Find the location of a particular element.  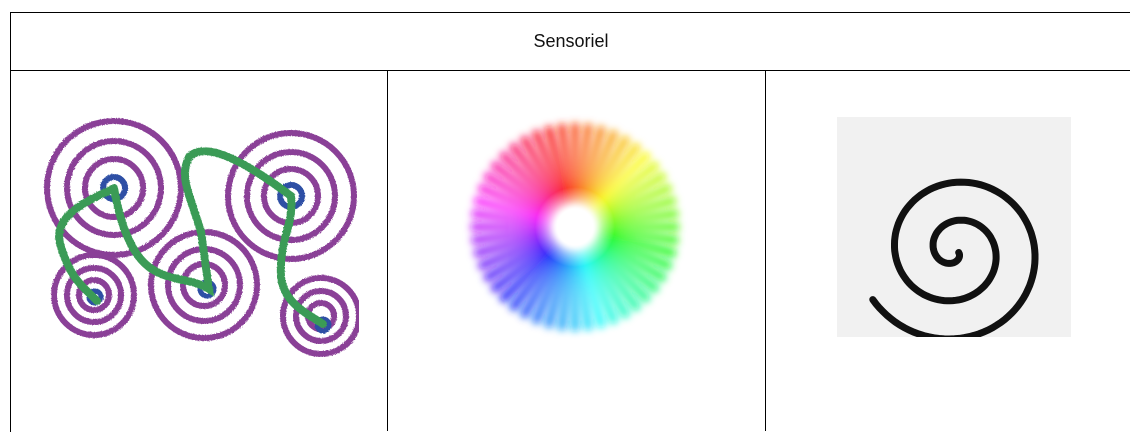

table-header: Sensoriel is located at coordinates (570, 42).